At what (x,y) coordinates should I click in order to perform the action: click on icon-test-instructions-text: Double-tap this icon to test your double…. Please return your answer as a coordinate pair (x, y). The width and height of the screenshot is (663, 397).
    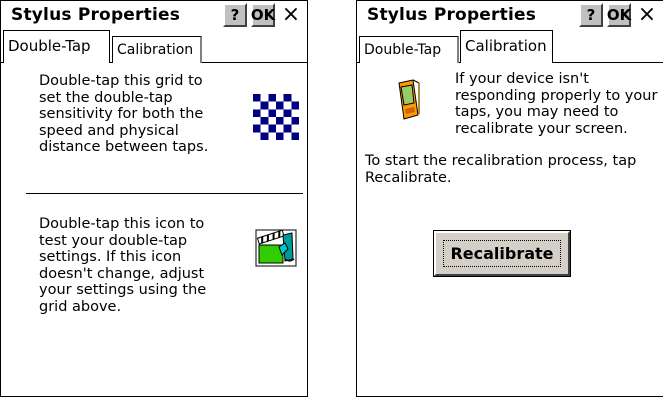
    Looking at the image, I should click on (123, 265).